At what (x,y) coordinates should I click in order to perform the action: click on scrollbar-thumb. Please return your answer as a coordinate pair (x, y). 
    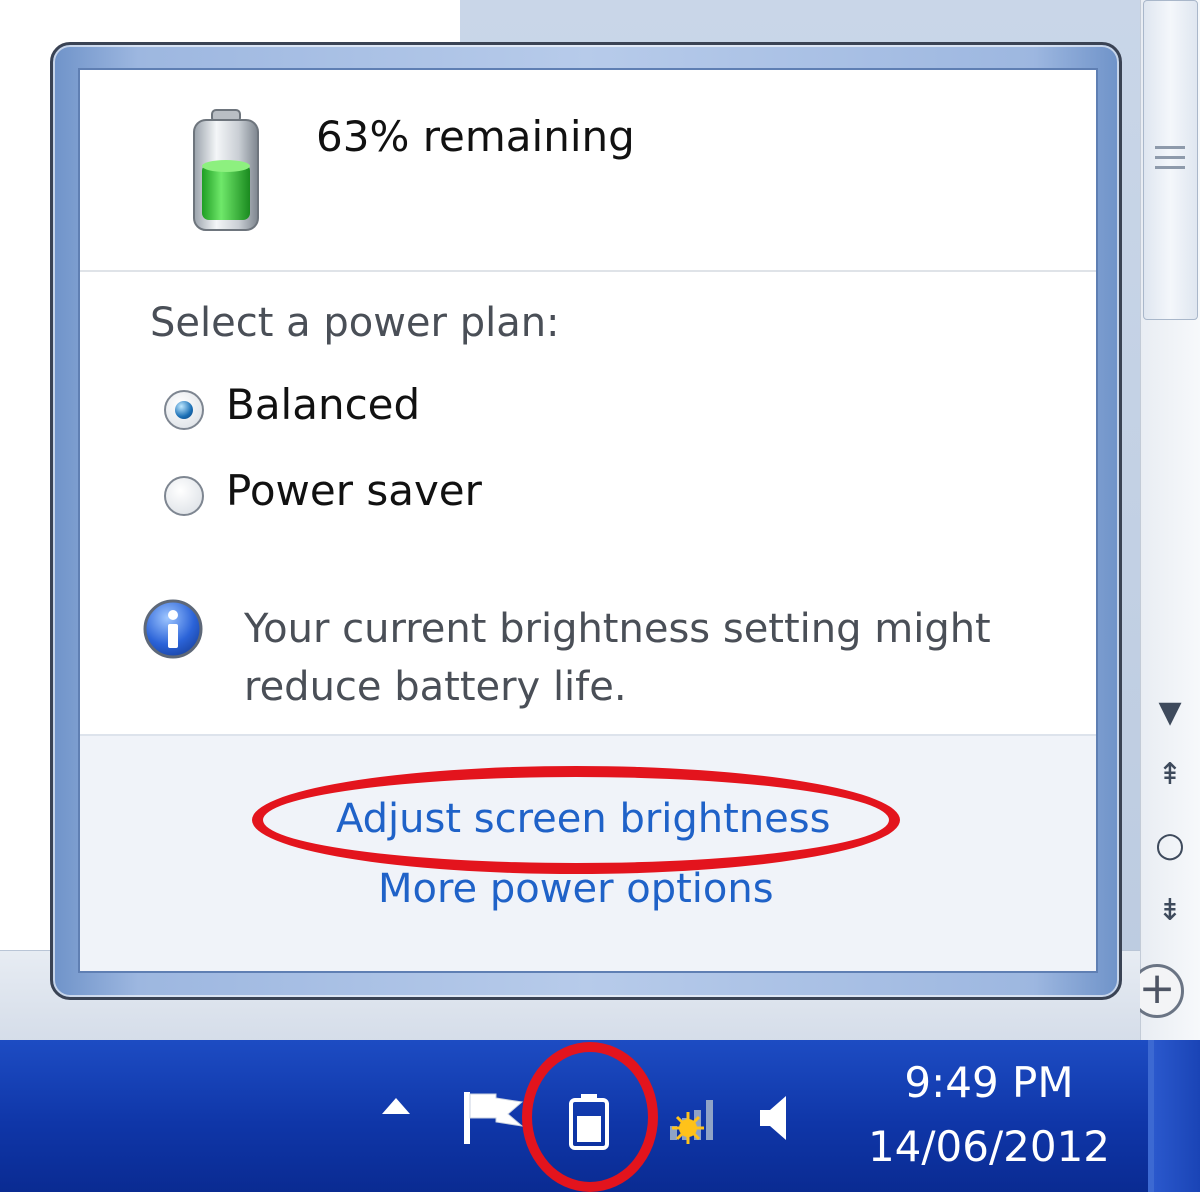
    Looking at the image, I should click on (1170, 160).